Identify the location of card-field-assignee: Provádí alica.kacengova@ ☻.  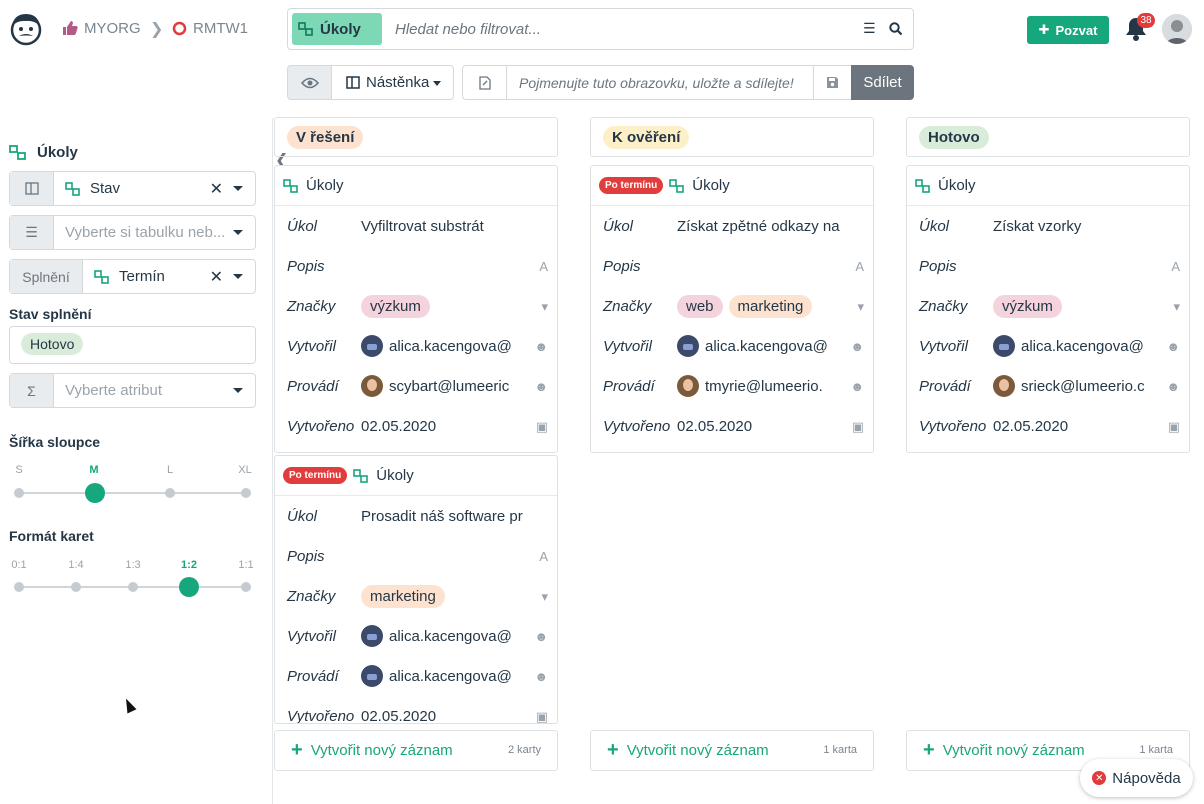
(416, 676).